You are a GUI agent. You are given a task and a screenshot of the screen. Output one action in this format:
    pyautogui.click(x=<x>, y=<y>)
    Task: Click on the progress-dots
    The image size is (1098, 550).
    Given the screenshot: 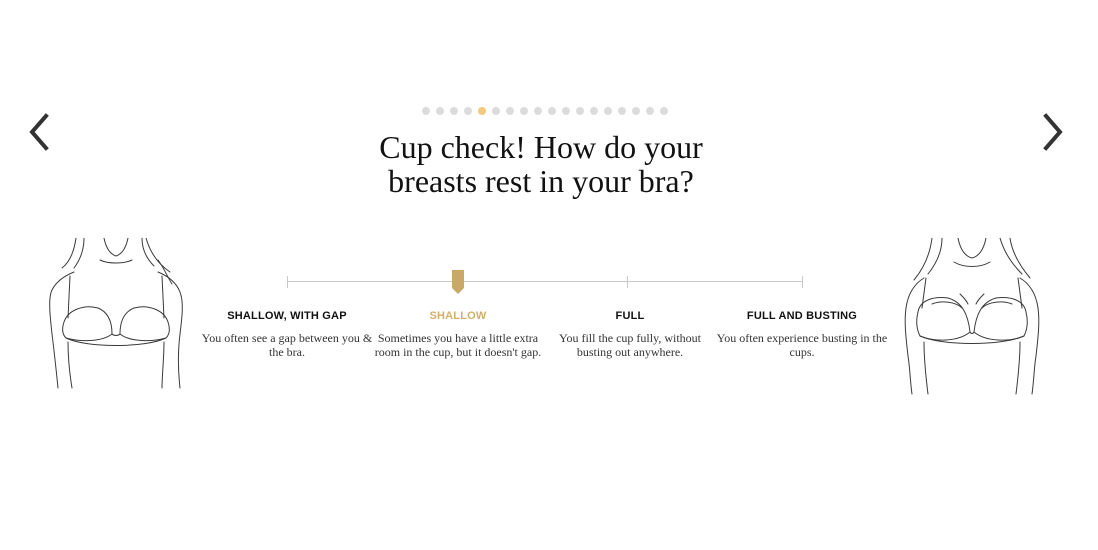 What is the action you would take?
    pyautogui.click(x=545, y=111)
    